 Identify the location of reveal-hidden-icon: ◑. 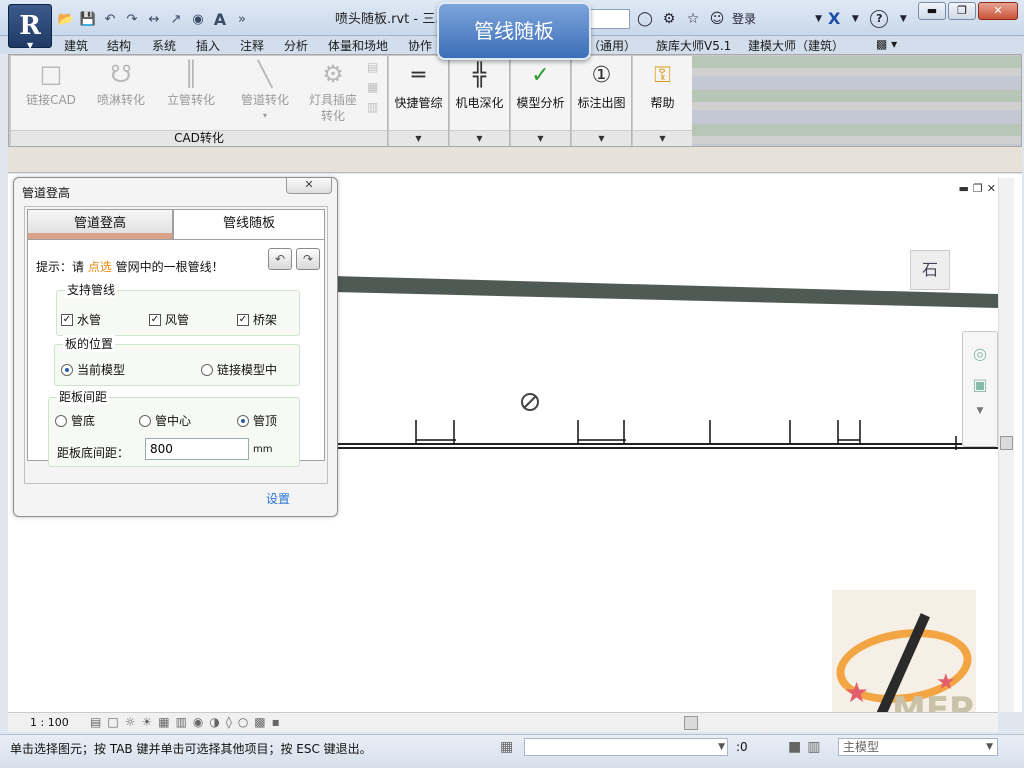
(214, 722).